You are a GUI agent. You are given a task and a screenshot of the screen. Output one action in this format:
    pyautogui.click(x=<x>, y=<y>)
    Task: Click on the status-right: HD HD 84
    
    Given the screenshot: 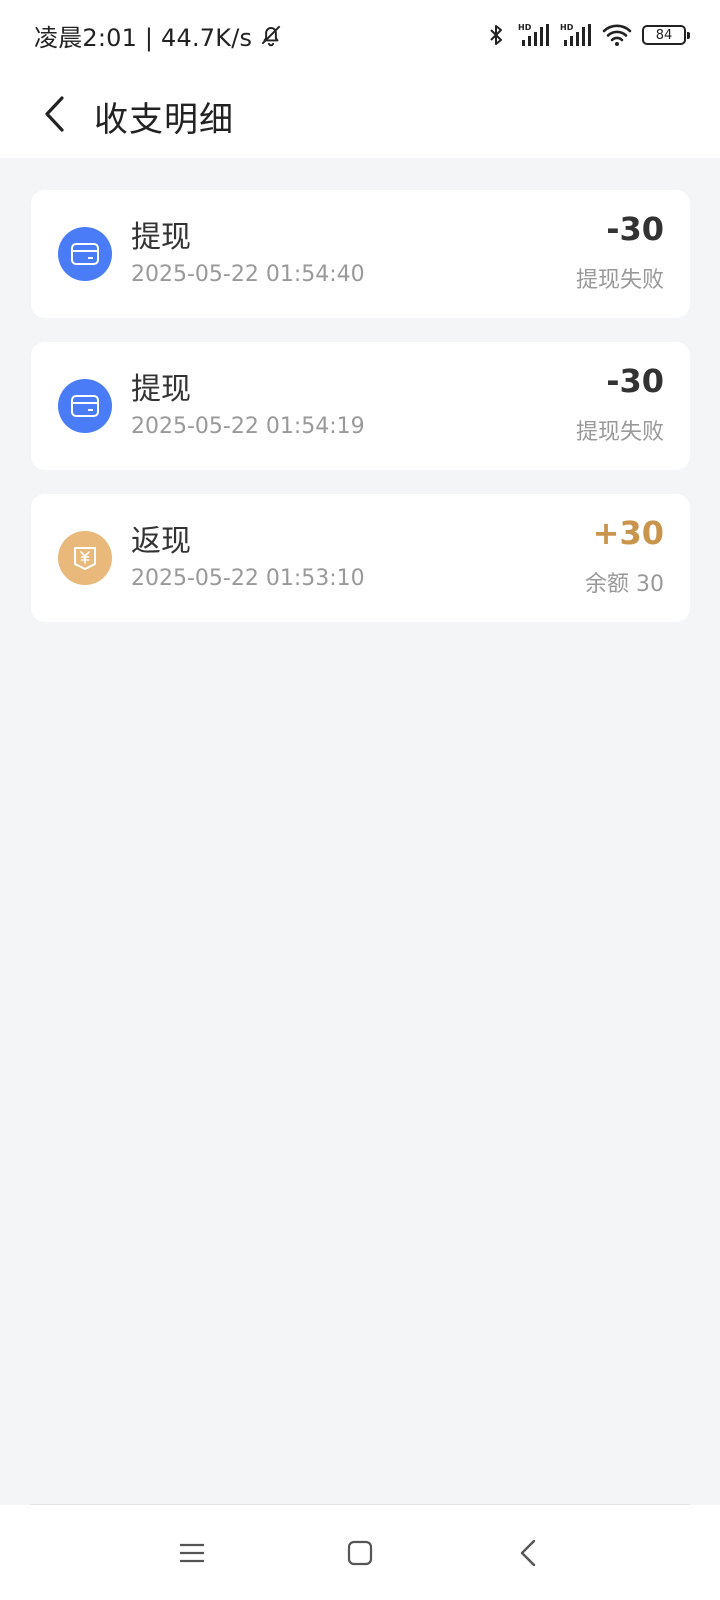 What is the action you would take?
    pyautogui.click(x=587, y=35)
    